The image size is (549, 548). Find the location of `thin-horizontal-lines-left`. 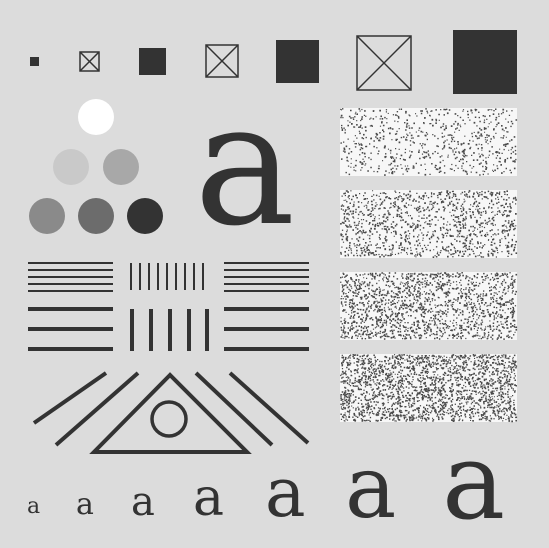

thin-horizontal-lines-left is located at coordinates (70, 277).